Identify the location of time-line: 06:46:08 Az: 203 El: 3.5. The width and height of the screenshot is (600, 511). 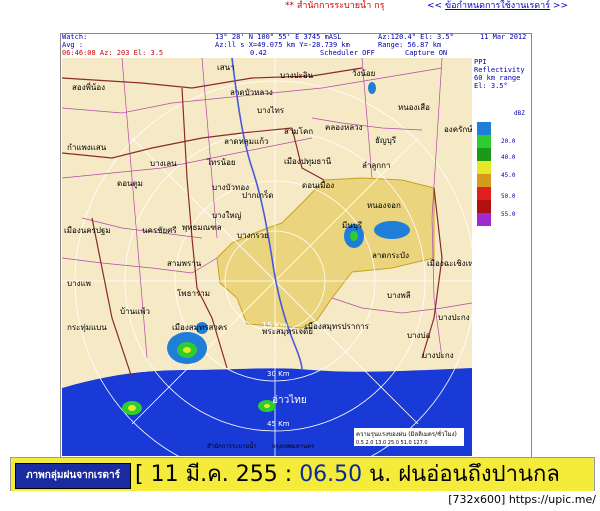
(113, 53).